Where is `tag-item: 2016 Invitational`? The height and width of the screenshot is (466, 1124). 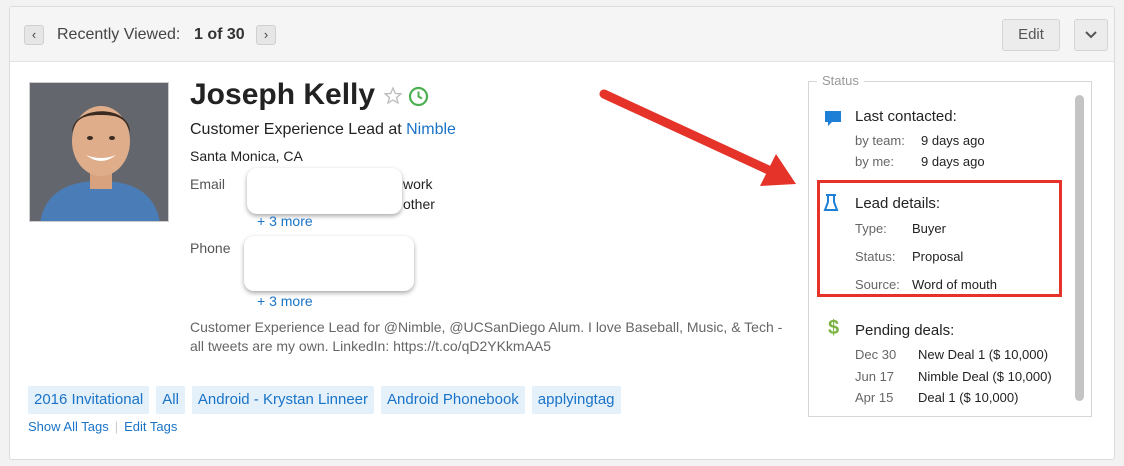
tag-item: 2016 Invitational is located at coordinates (89, 400).